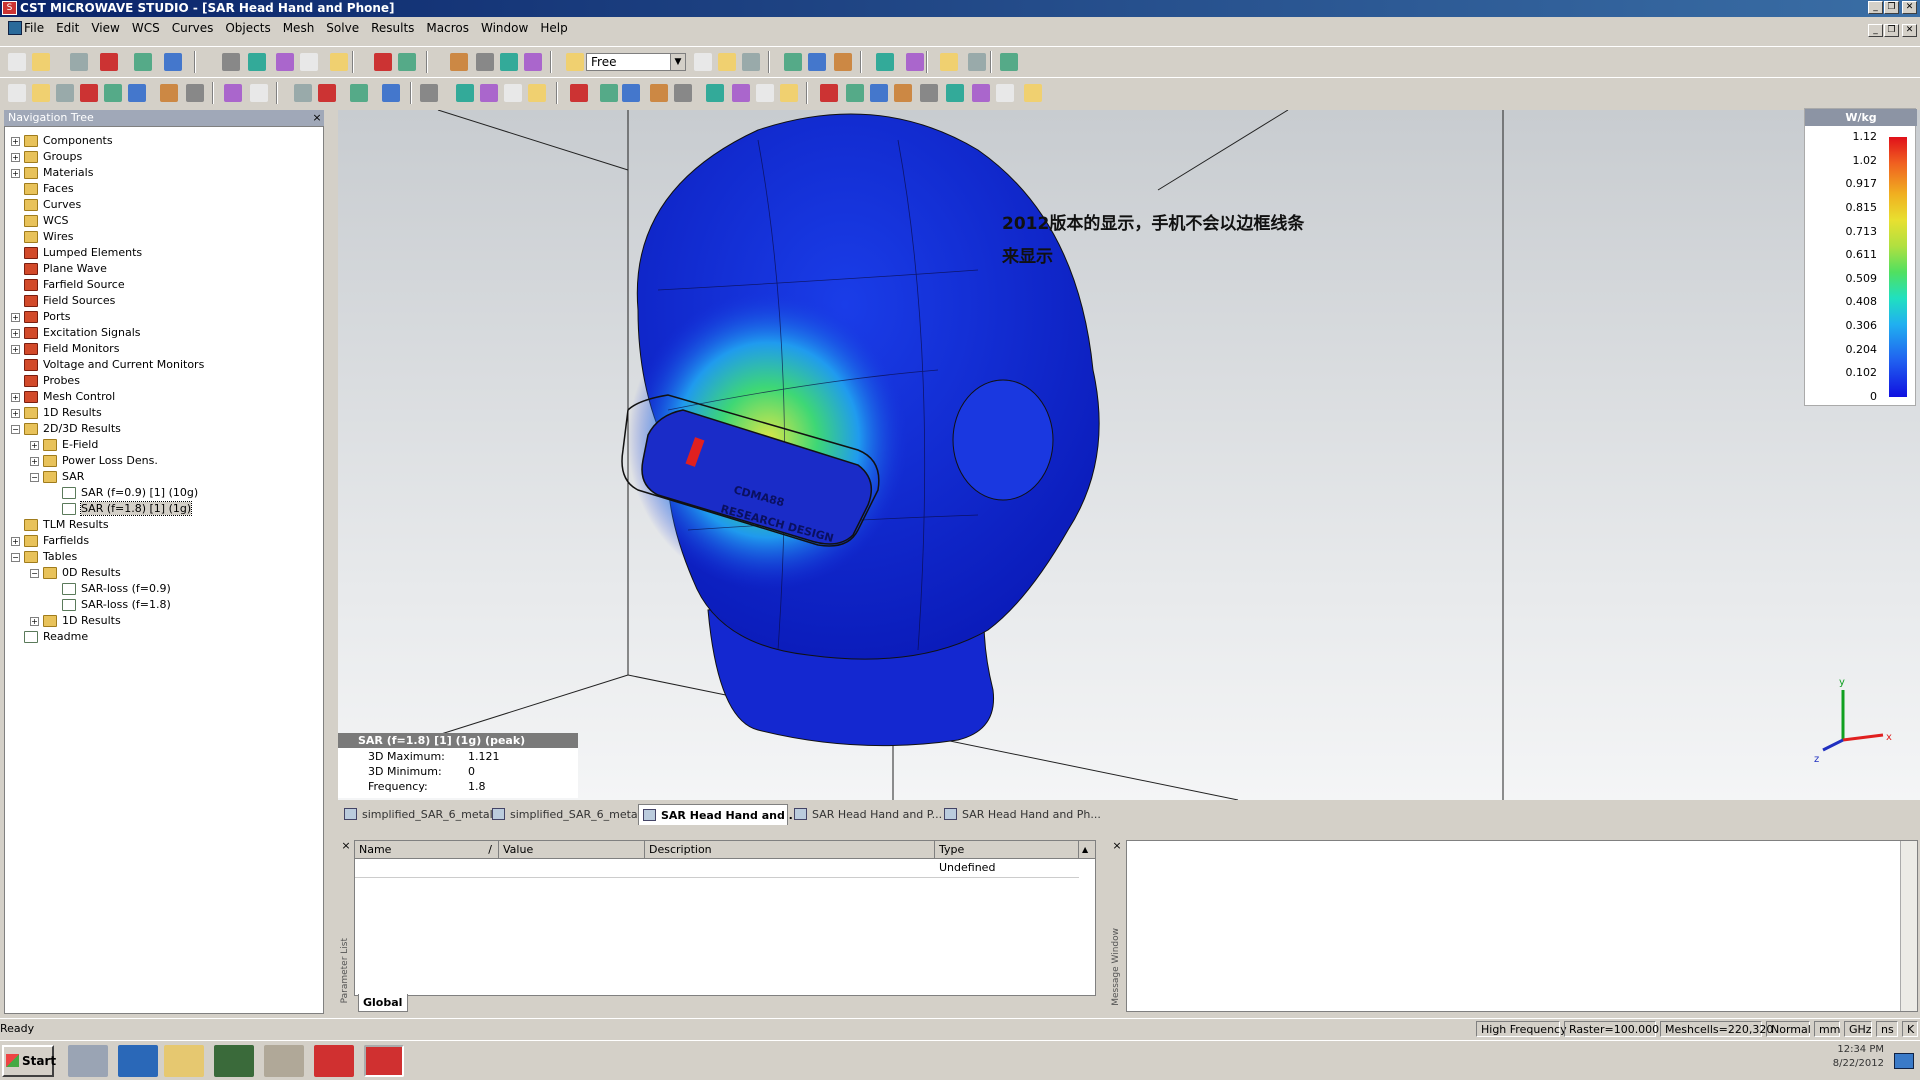 This screenshot has height=1080, width=1920. I want to click on tree-item: WCS, so click(40, 221).